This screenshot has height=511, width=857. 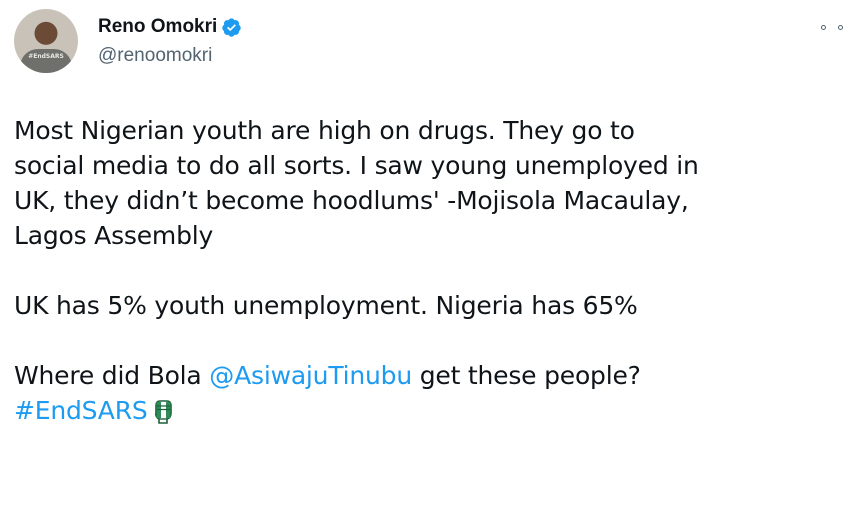 I want to click on name-row: Reno Omokri, so click(x=170, y=27).